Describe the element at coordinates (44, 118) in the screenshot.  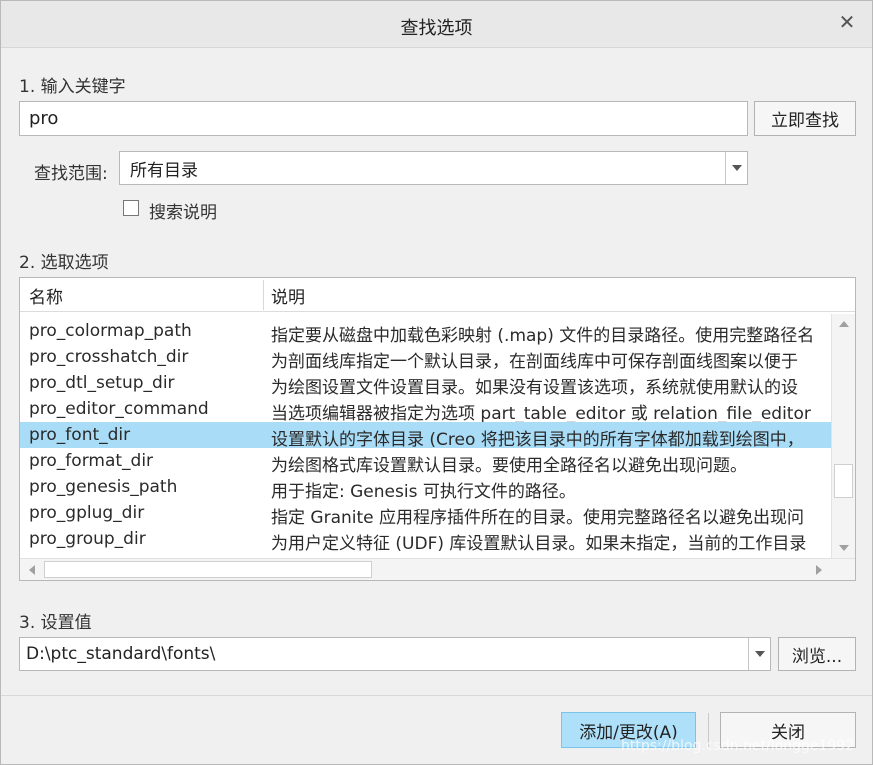
I see `keyword-value: pro` at that location.